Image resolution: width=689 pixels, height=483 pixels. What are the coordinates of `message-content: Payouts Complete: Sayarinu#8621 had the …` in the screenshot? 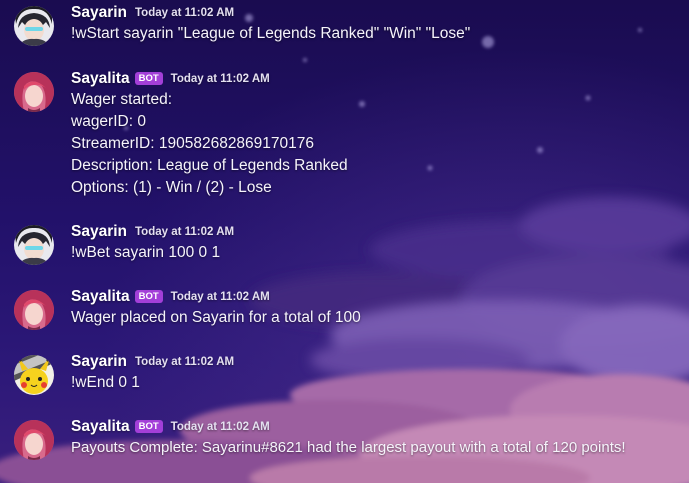 It's located at (348, 448).